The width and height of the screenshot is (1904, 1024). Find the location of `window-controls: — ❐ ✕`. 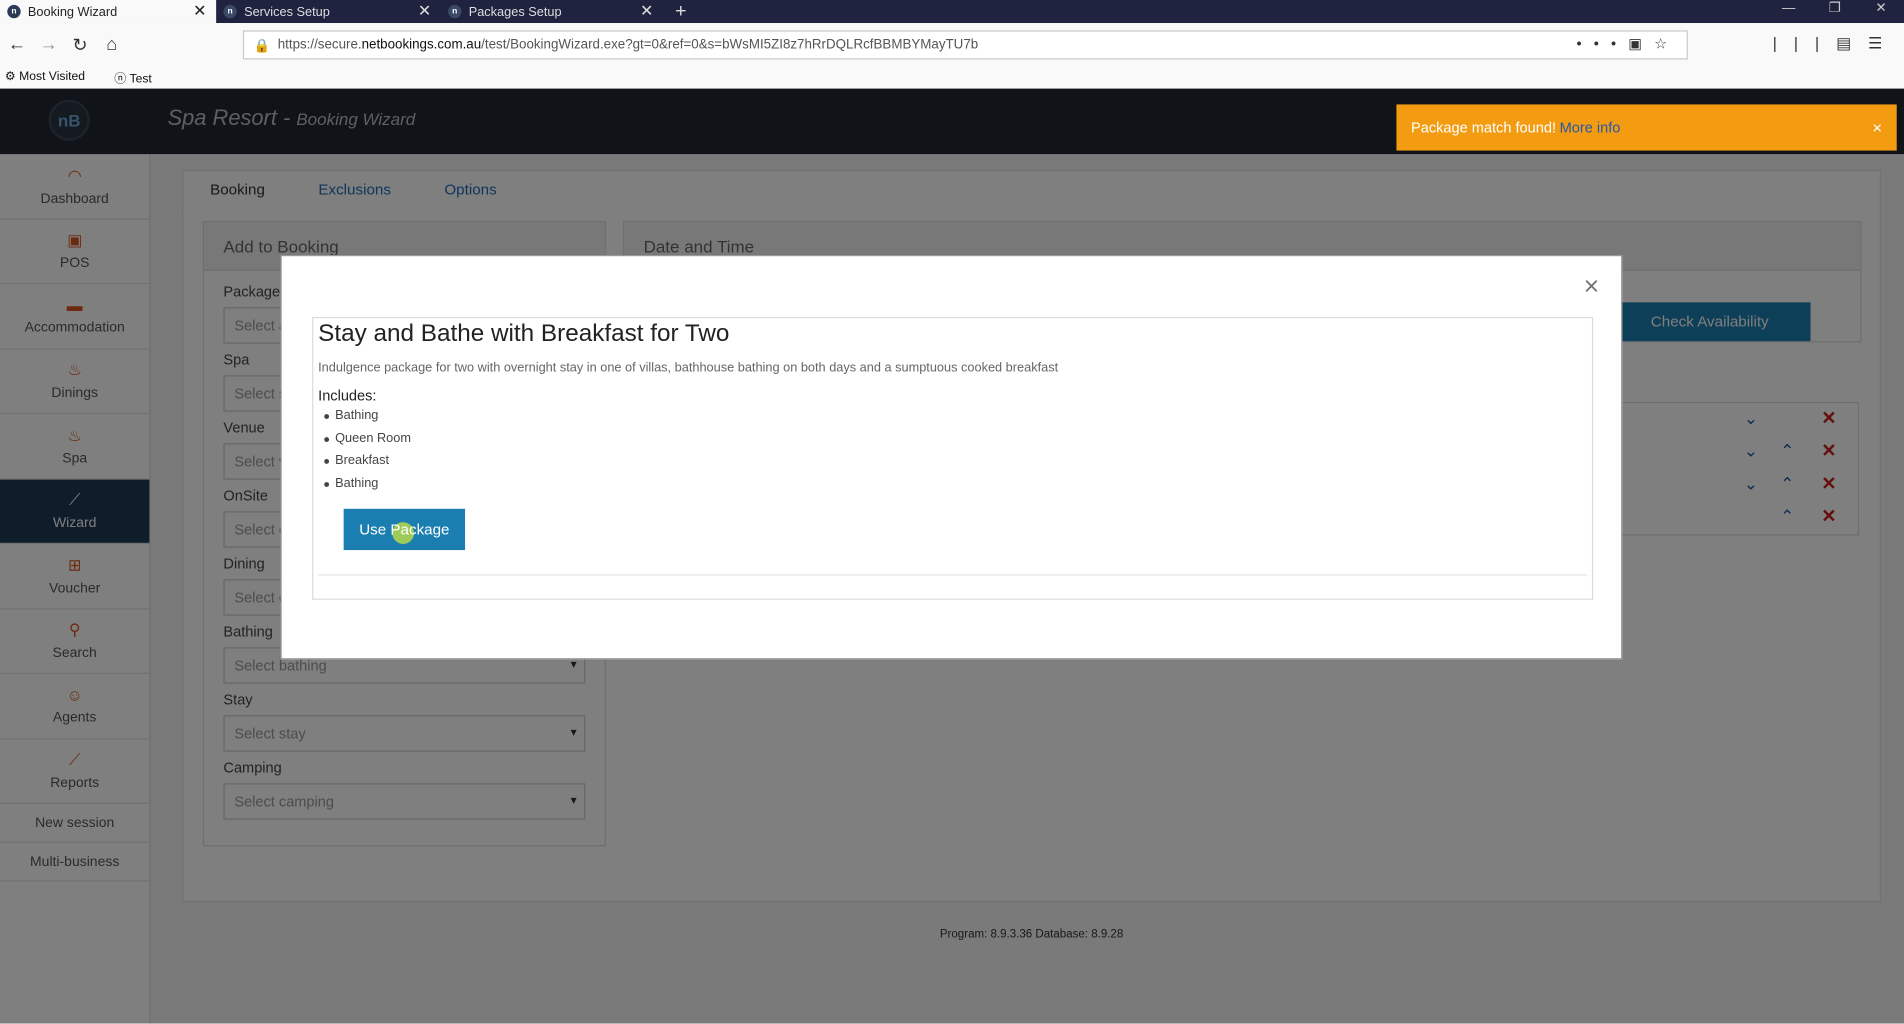

window-controls: — ❐ ✕ is located at coordinates (1835, 8).